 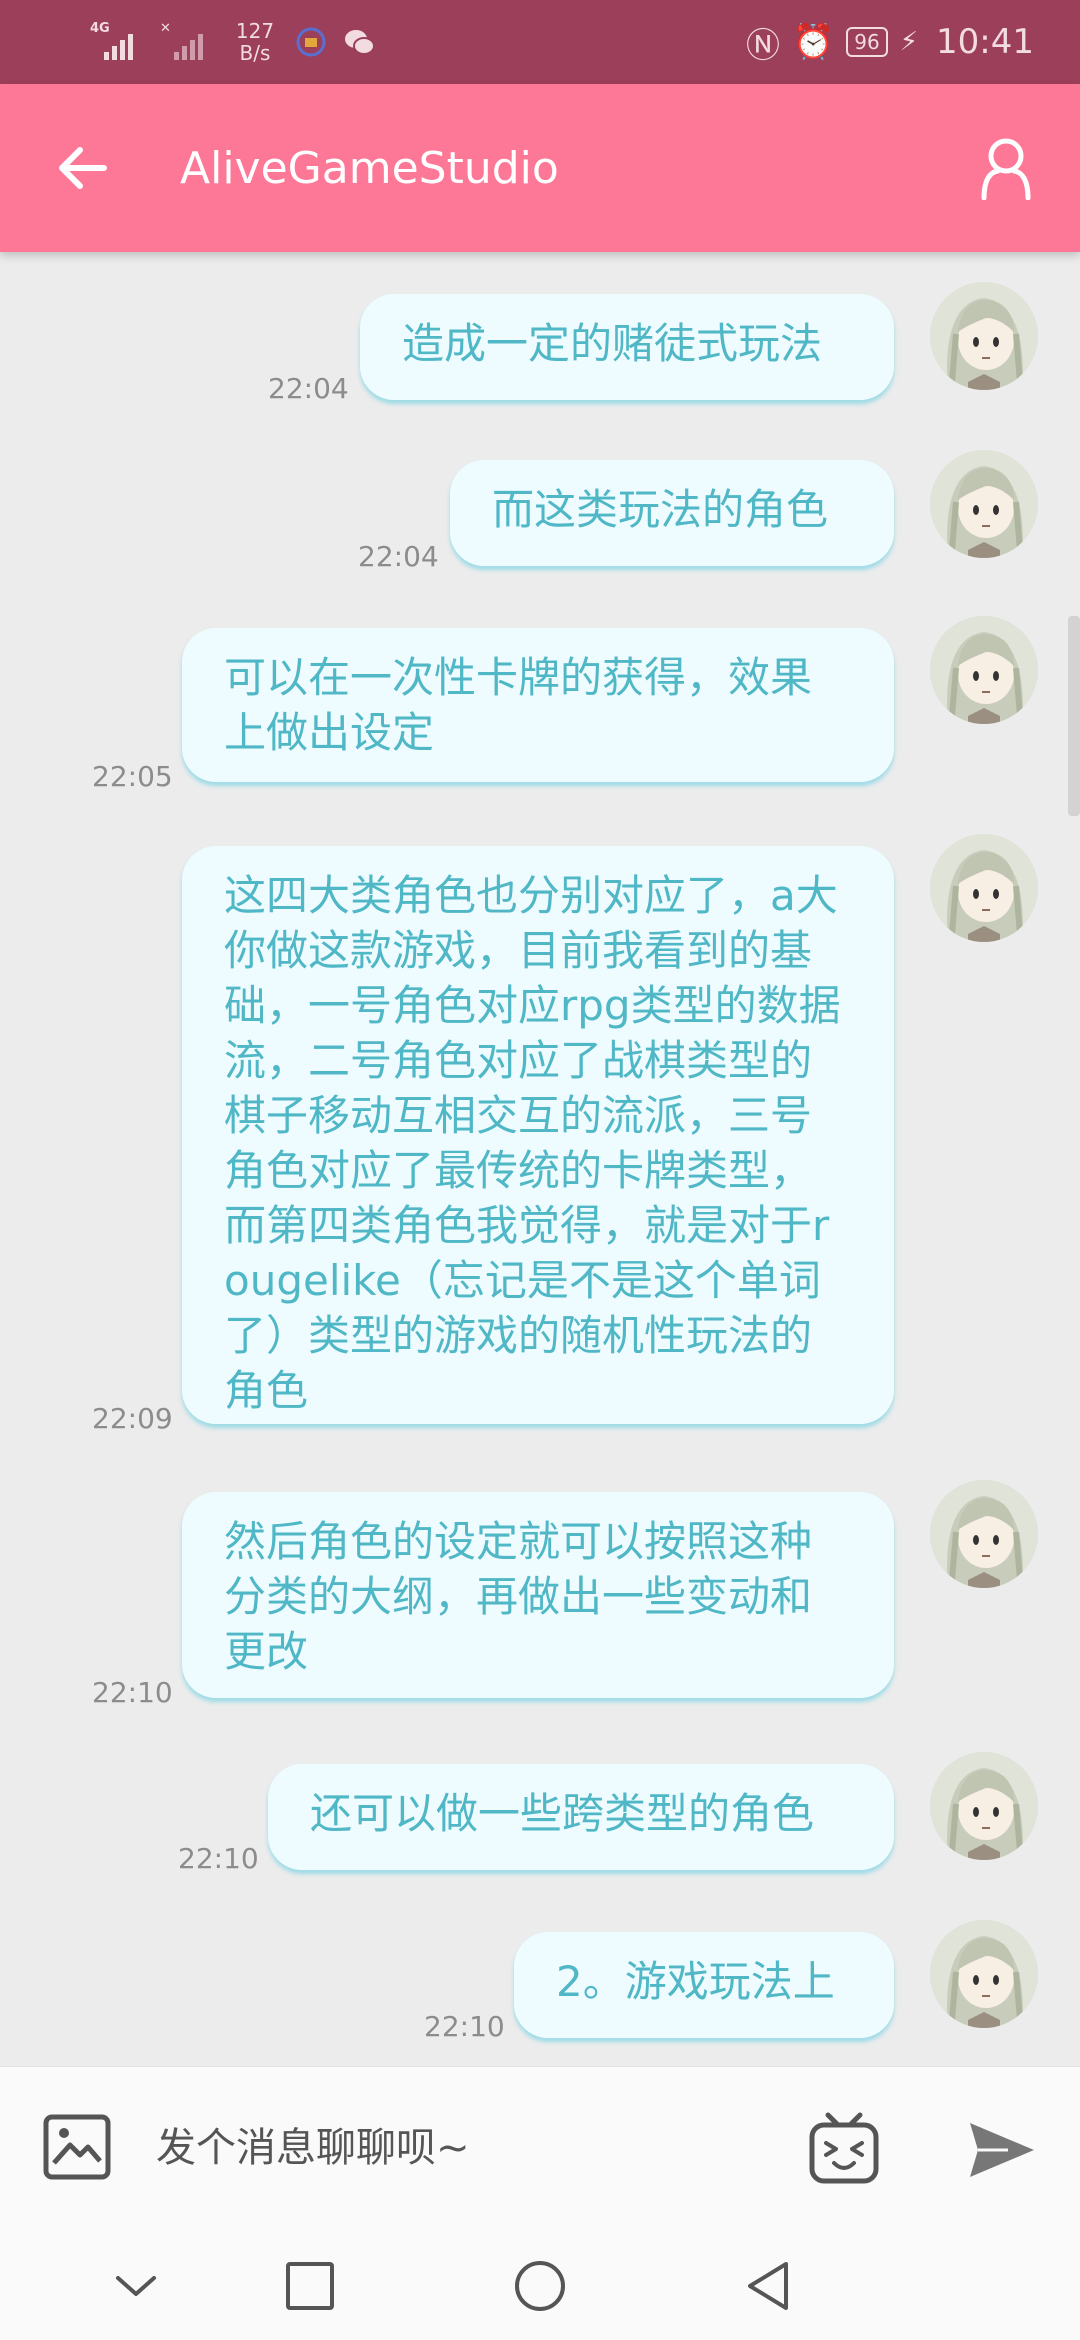 I want to click on message-time: 22:09, so click(x=132, y=1418).